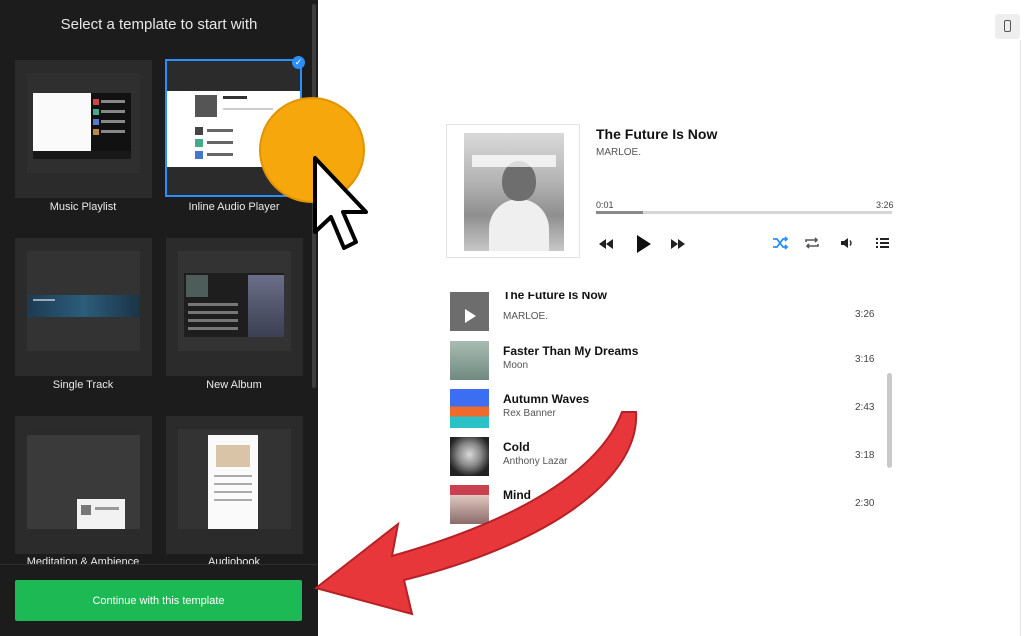 Image resolution: width=1024 pixels, height=636 pixels. What do you see at coordinates (620, 212) in the screenshot?
I see `progress-fill` at bounding box center [620, 212].